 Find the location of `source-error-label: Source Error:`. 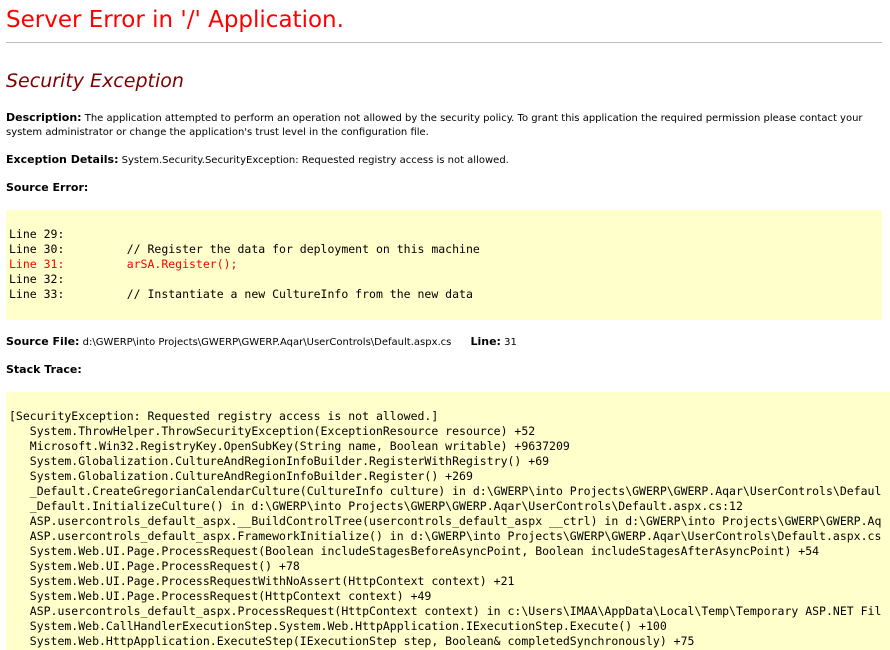

source-error-label: Source Error: is located at coordinates (47, 187).